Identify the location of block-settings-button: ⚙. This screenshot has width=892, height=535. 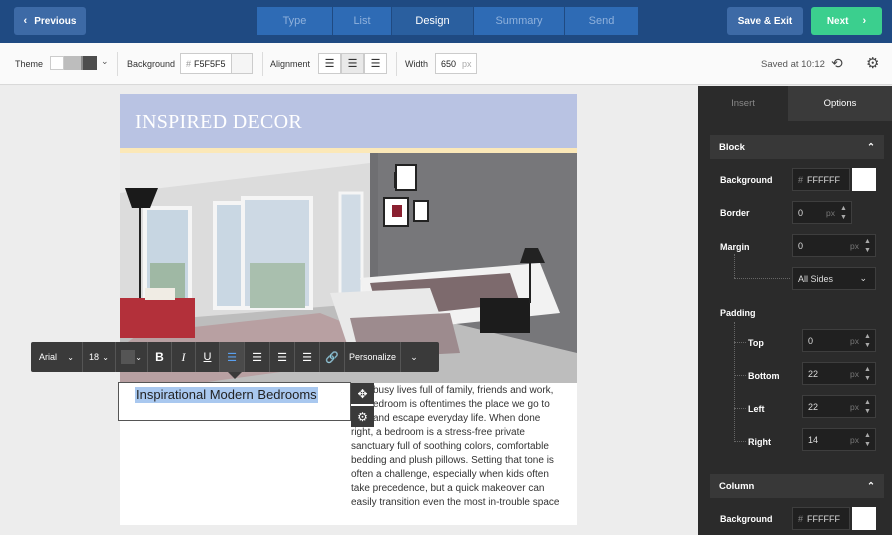
(362, 416).